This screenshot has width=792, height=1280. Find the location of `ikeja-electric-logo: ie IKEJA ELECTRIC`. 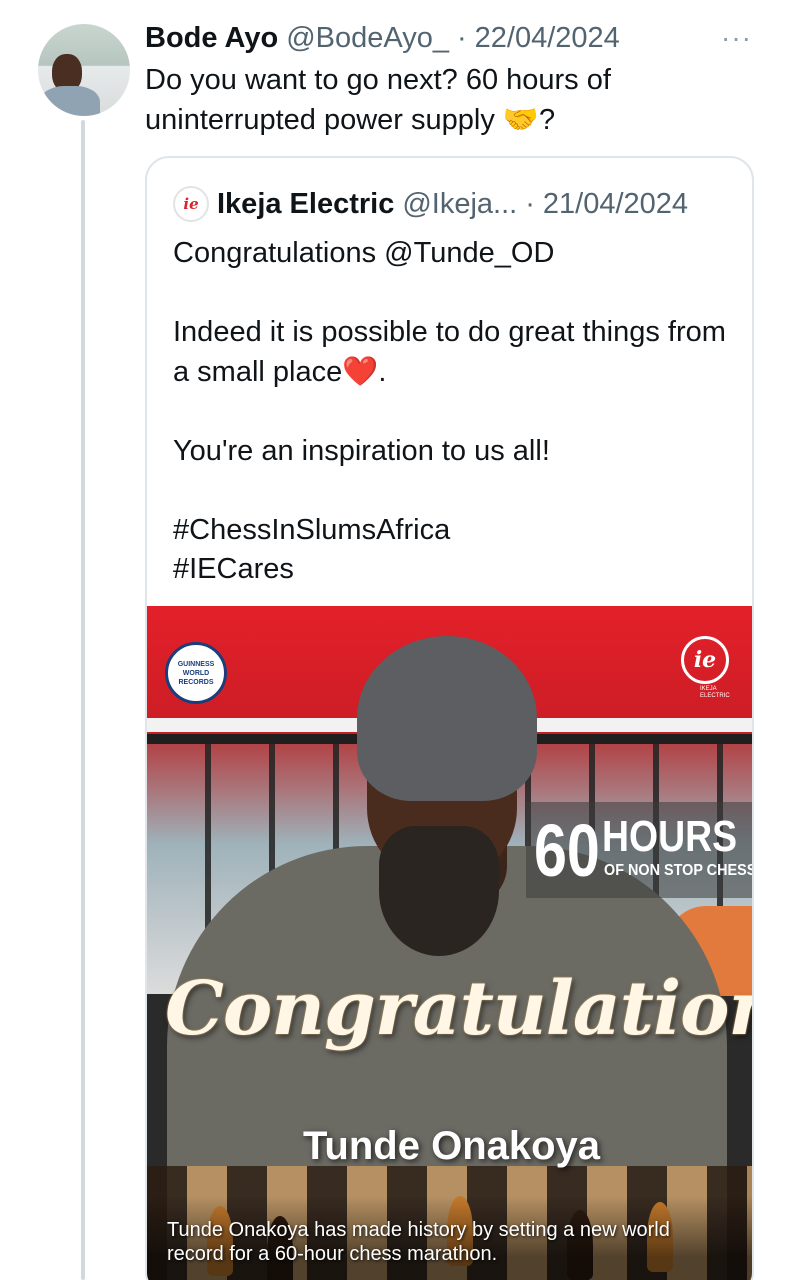

ikeja-electric-logo: ie IKEJA ELECTRIC is located at coordinates (705, 671).